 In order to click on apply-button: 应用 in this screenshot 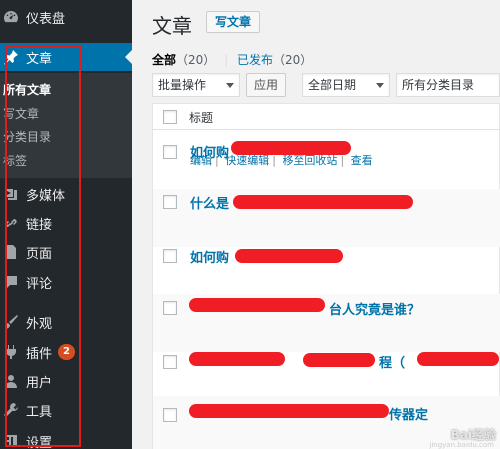, I will do `click(266, 85)`.